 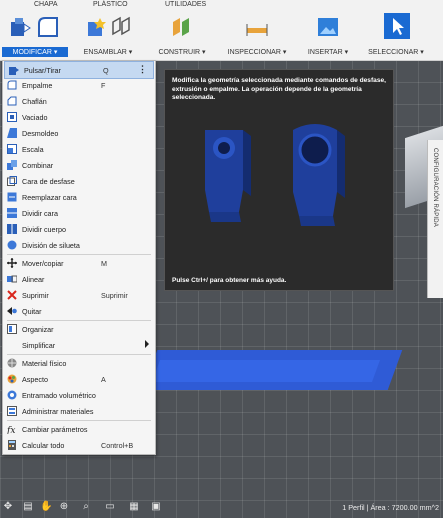 What do you see at coordinates (79, 149) in the screenshot?
I see `menu-item-scale: Escala` at bounding box center [79, 149].